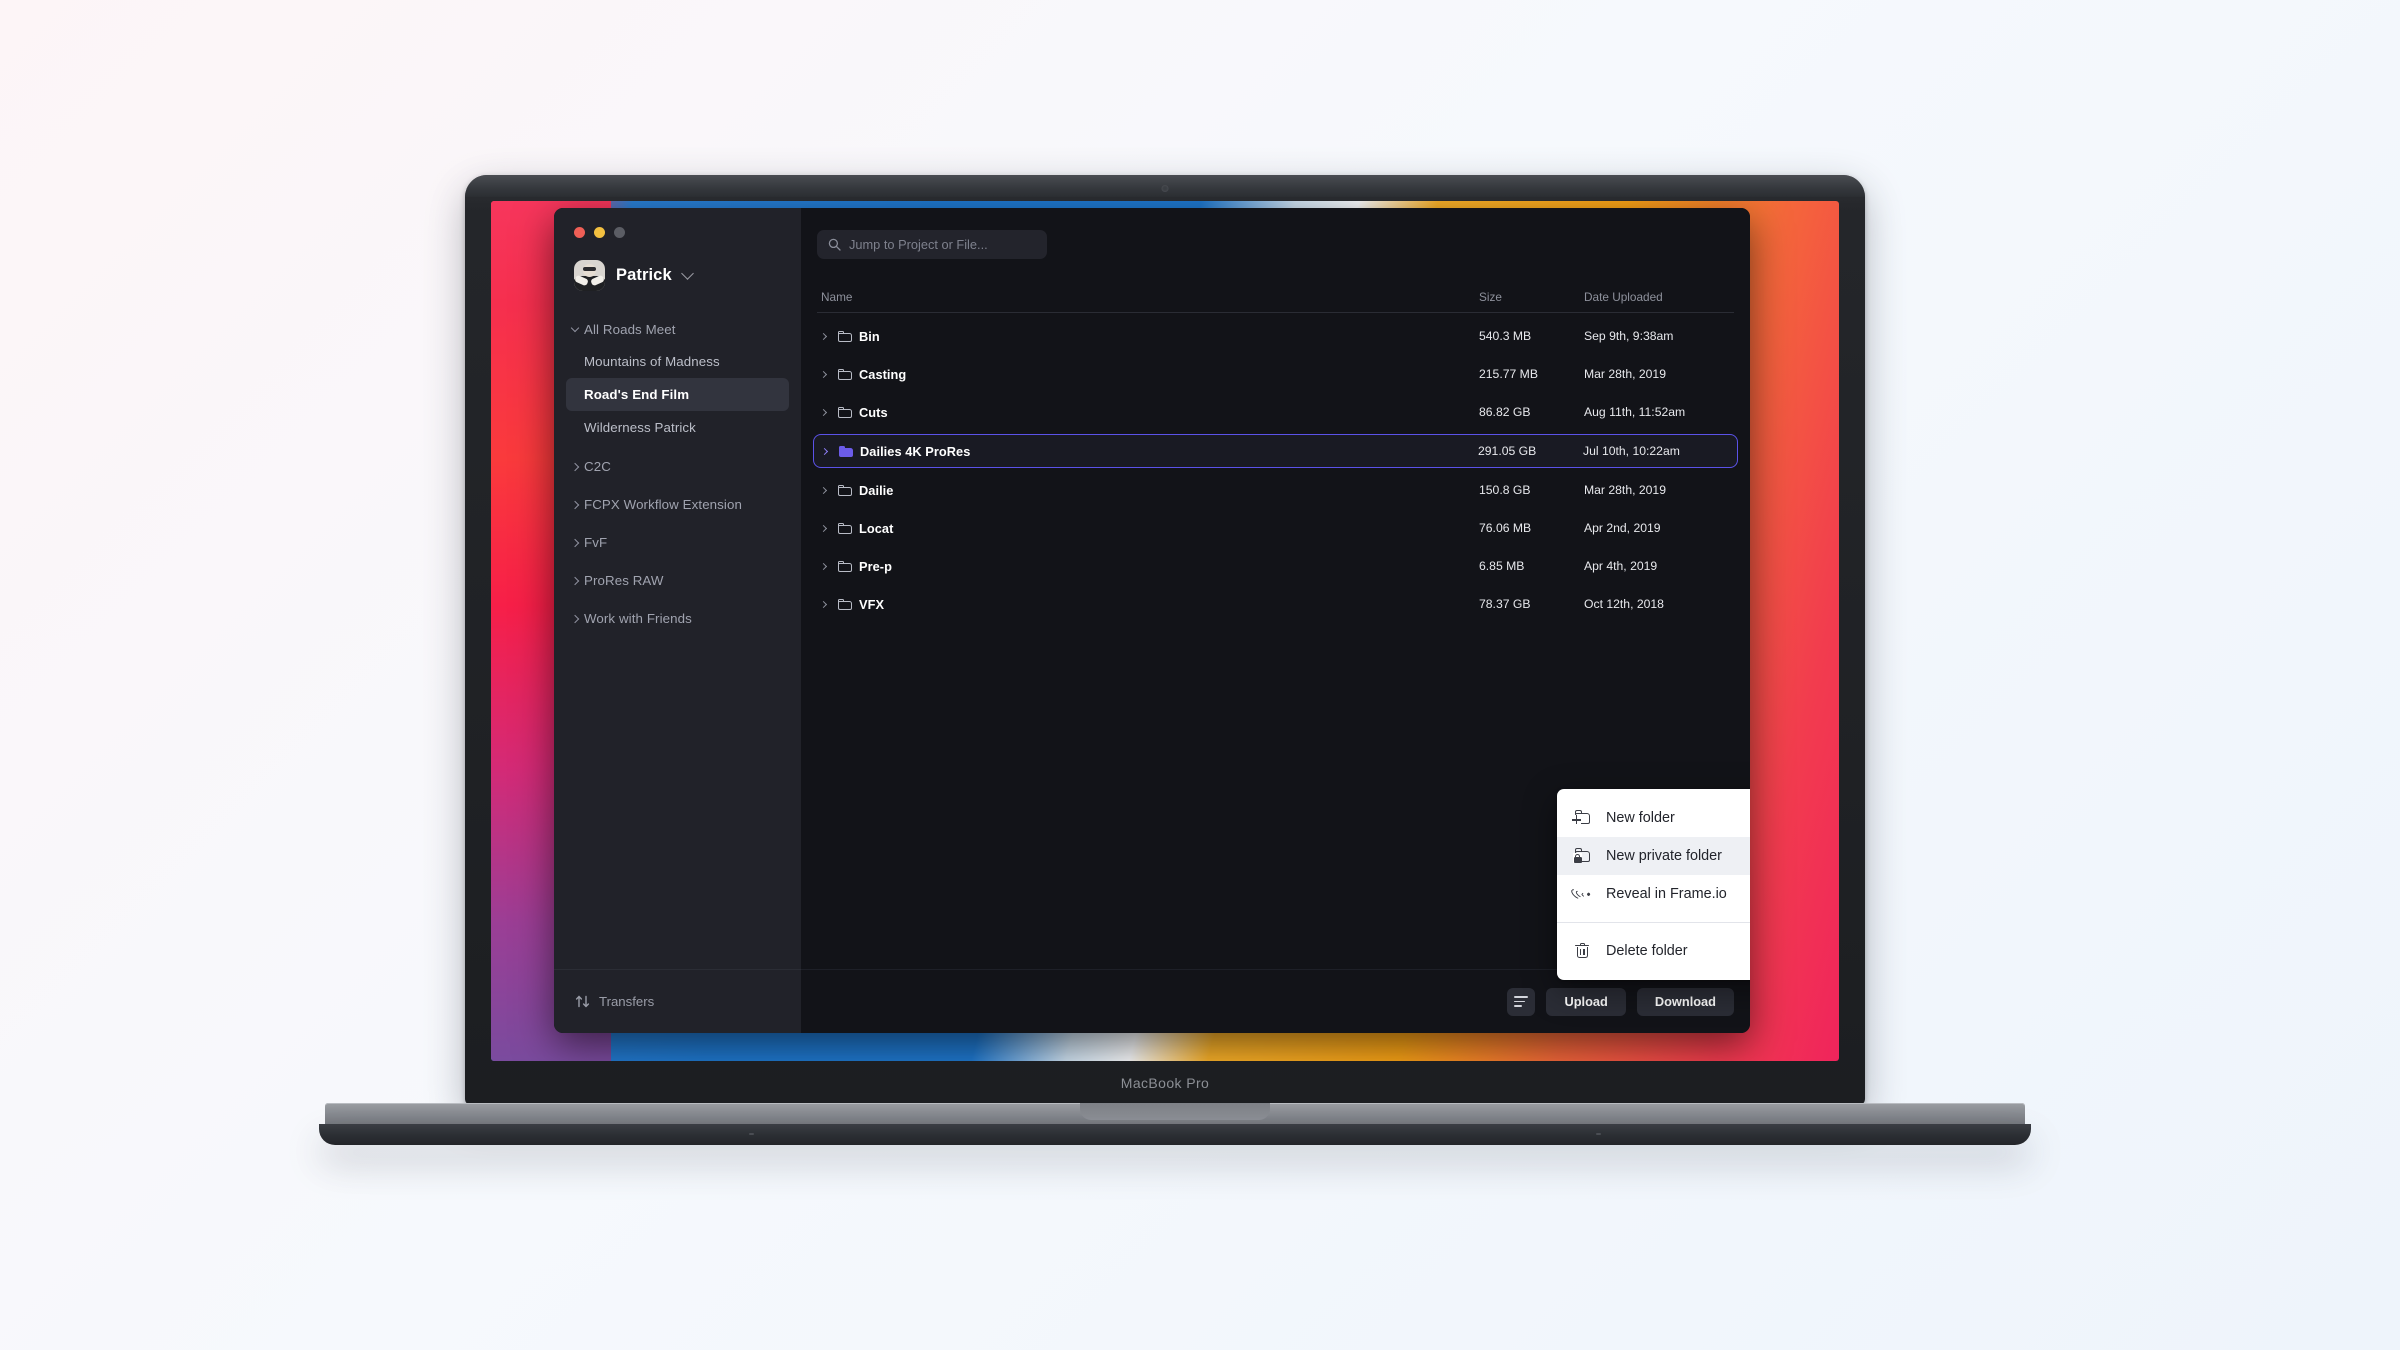 This screenshot has height=1350, width=2400. I want to click on menu-item-new-private-folder: New private folder, so click(1653, 856).